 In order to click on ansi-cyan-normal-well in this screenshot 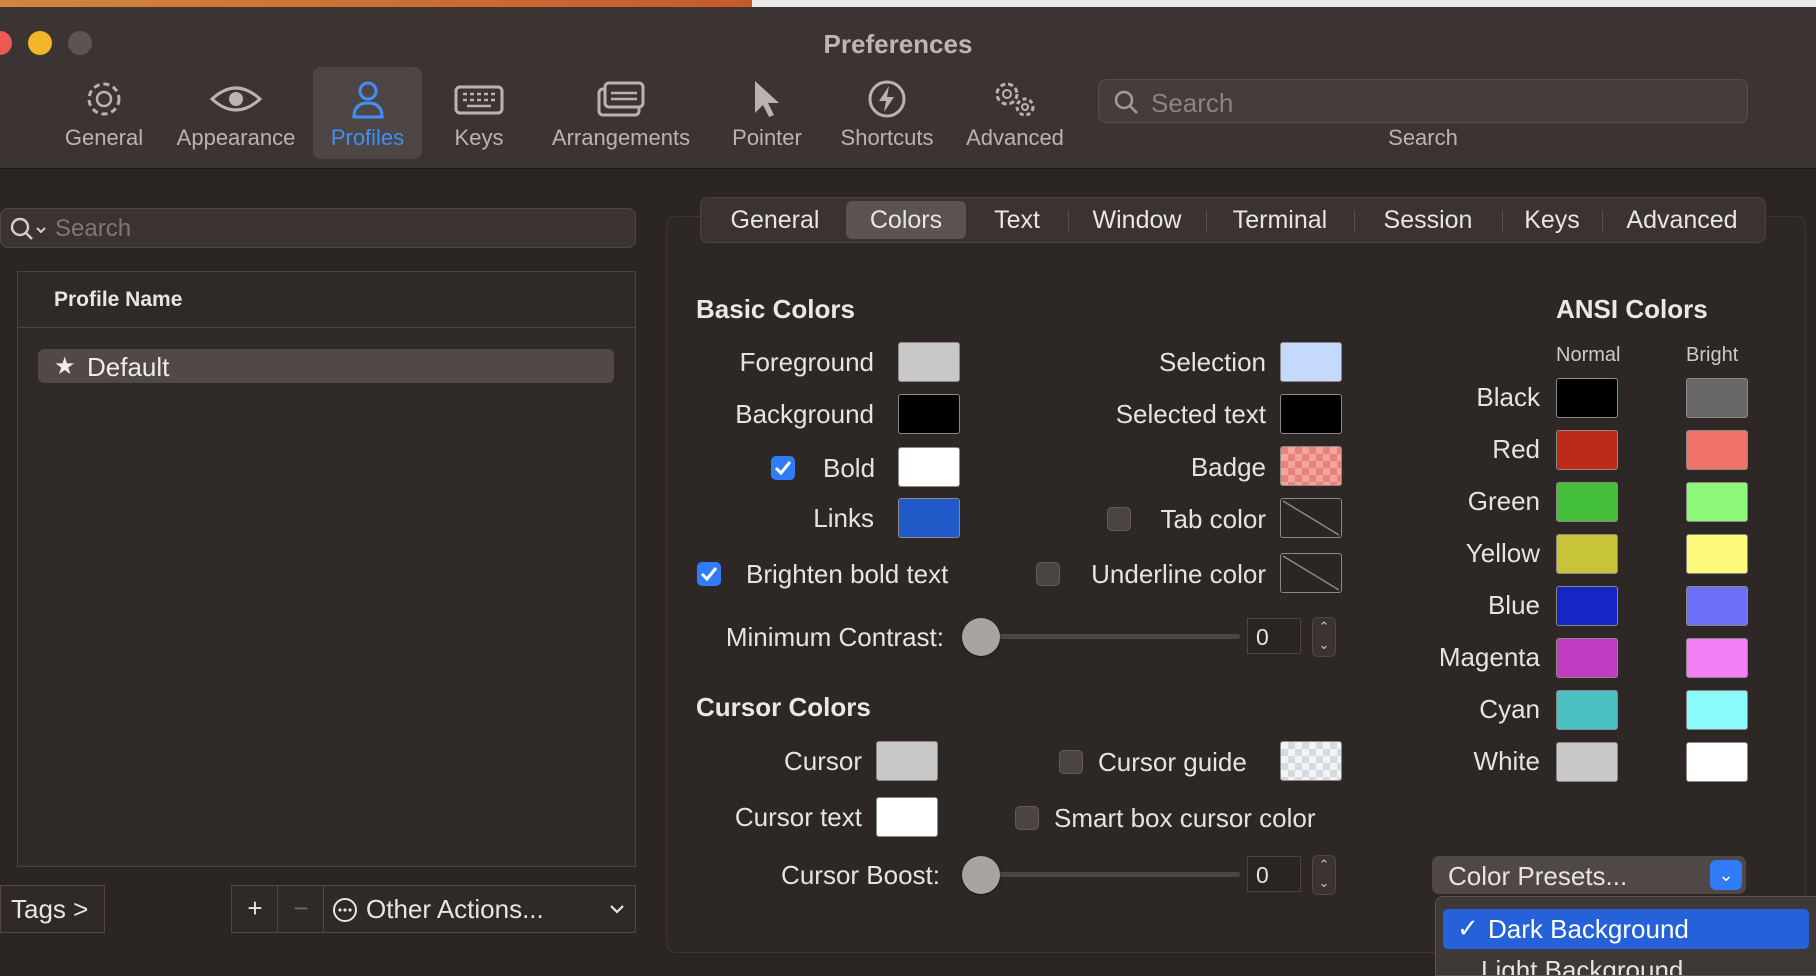, I will do `click(1587, 710)`.